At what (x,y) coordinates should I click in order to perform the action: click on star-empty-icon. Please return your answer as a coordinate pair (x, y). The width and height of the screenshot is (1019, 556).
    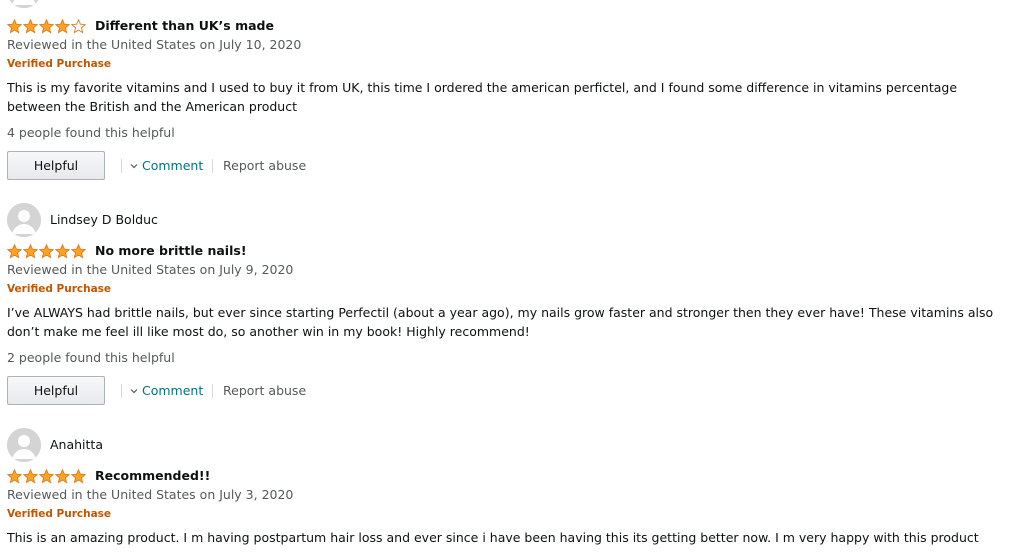
    Looking at the image, I should click on (78, 26).